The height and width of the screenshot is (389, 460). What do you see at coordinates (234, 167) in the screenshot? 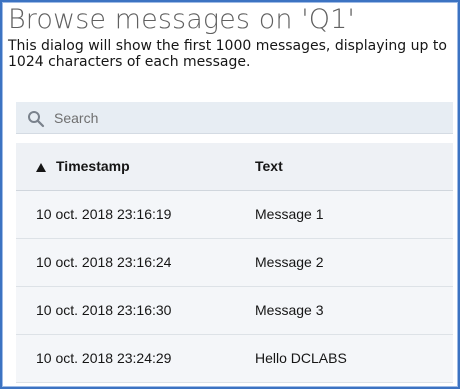
I see `table-header-row: Timestamp Text` at bounding box center [234, 167].